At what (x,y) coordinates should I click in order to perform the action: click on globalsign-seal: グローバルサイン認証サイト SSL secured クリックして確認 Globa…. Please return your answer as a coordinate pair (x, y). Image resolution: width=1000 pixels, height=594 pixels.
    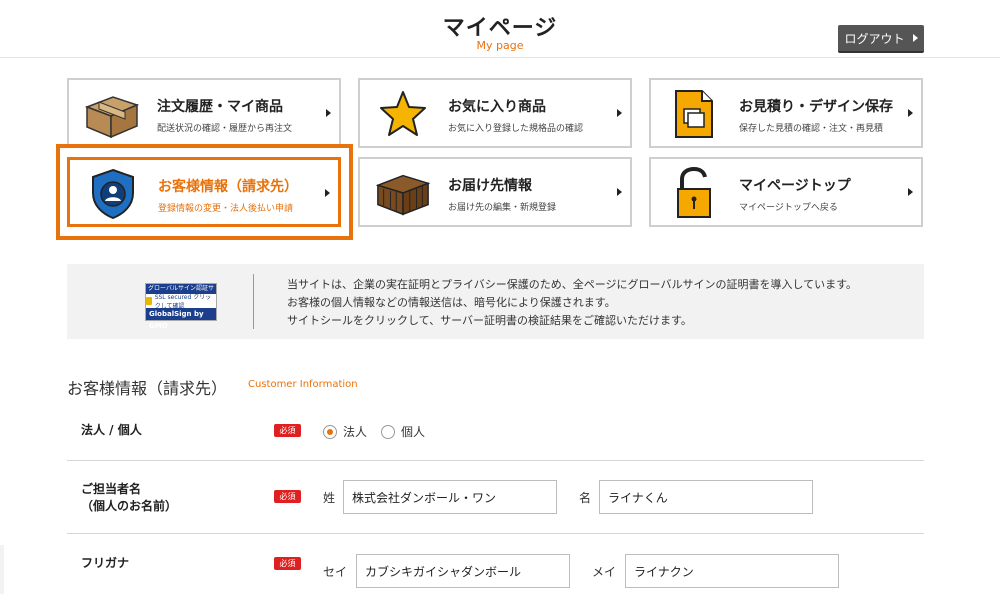
    Looking at the image, I should click on (181, 306).